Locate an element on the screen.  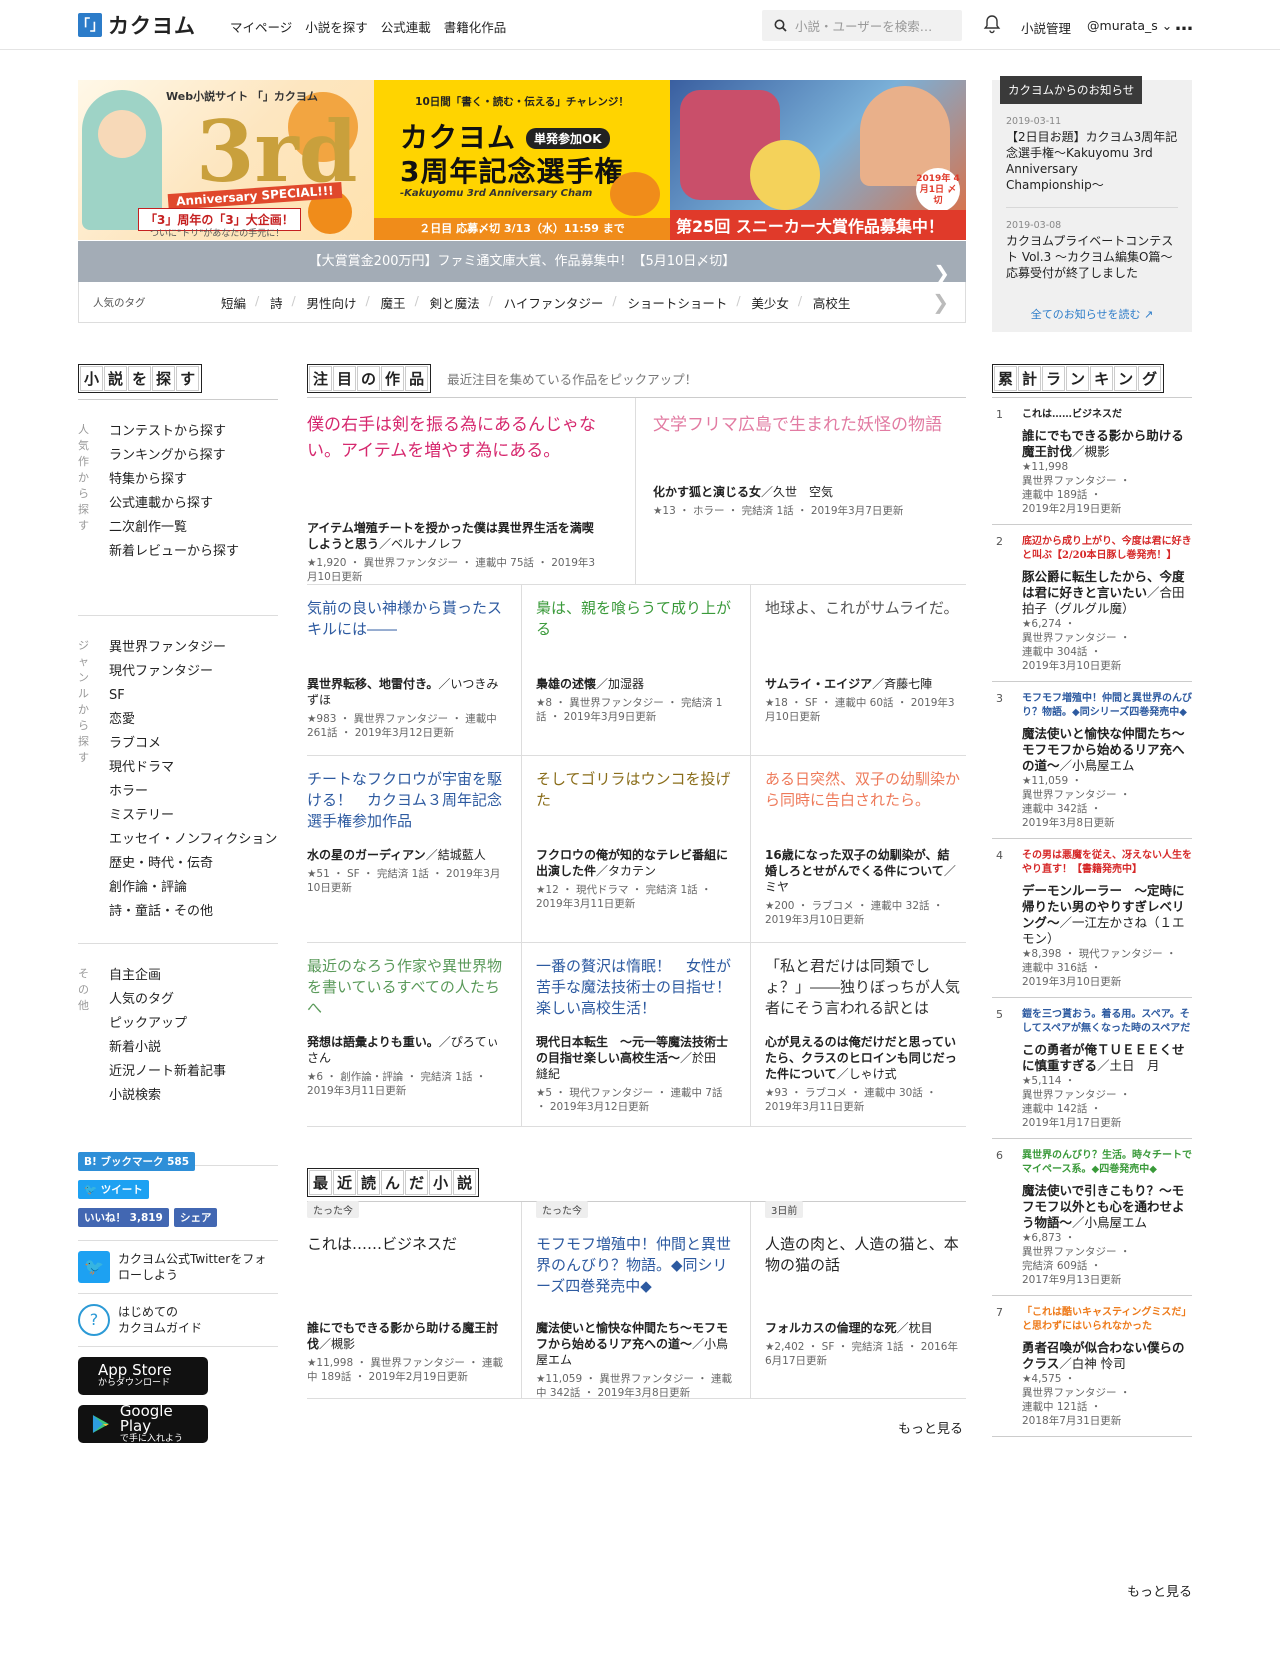
tag-link: ハイファンタジー is located at coordinates (552, 302).